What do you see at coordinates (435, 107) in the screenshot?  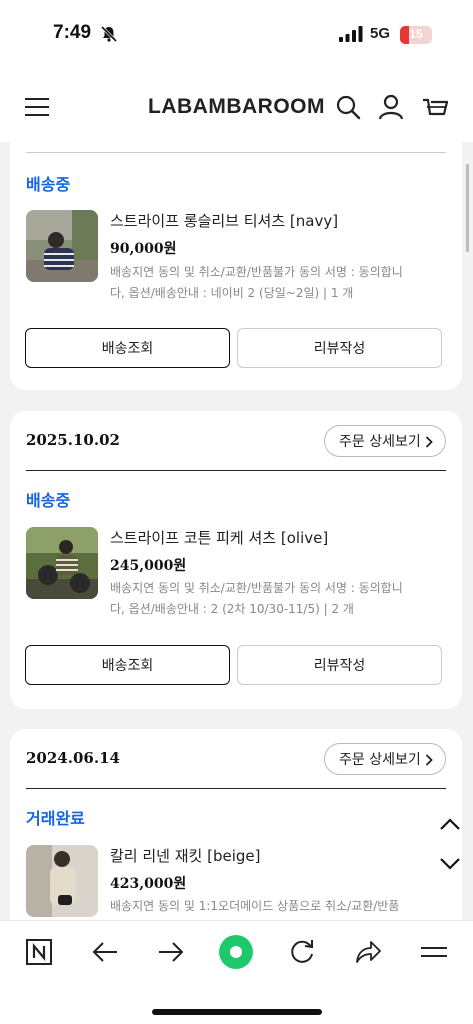 I see `cart-icon` at bounding box center [435, 107].